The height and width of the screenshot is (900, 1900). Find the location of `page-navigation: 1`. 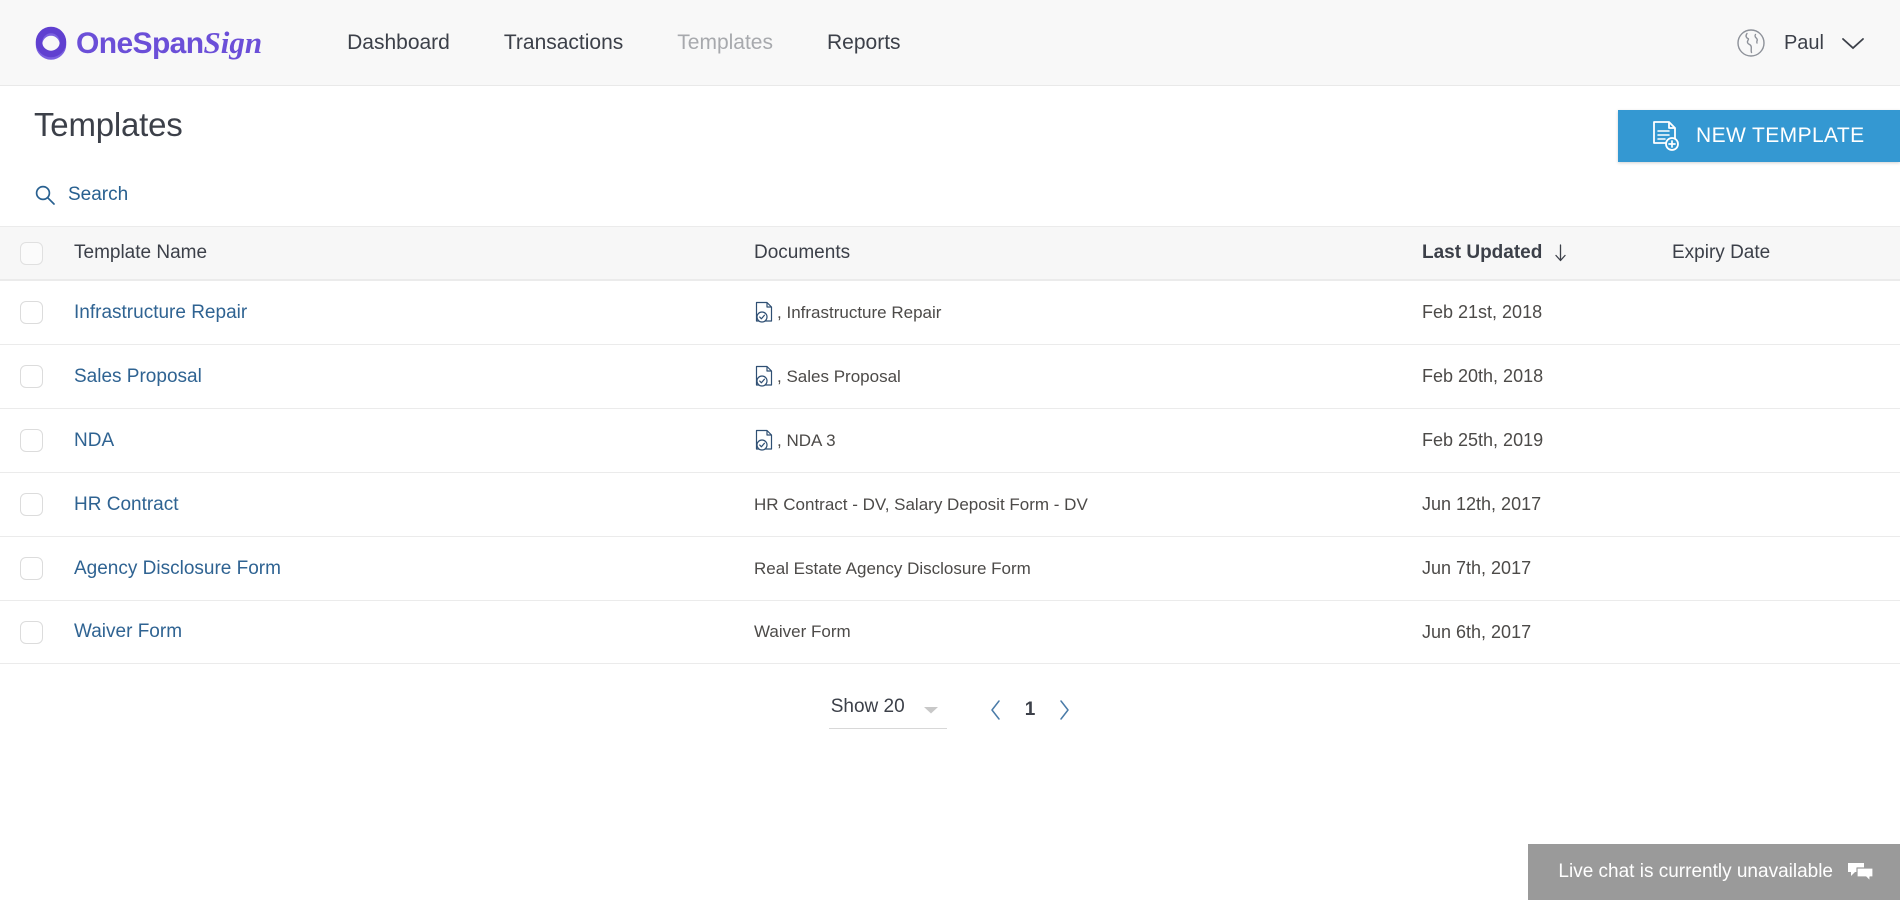

page-navigation: 1 is located at coordinates (1030, 710).